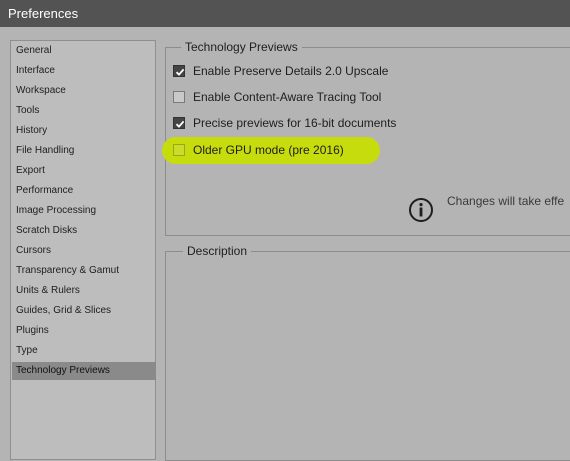 This screenshot has height=461, width=570. I want to click on sidebar-item-cursors: Cursors, so click(84, 251).